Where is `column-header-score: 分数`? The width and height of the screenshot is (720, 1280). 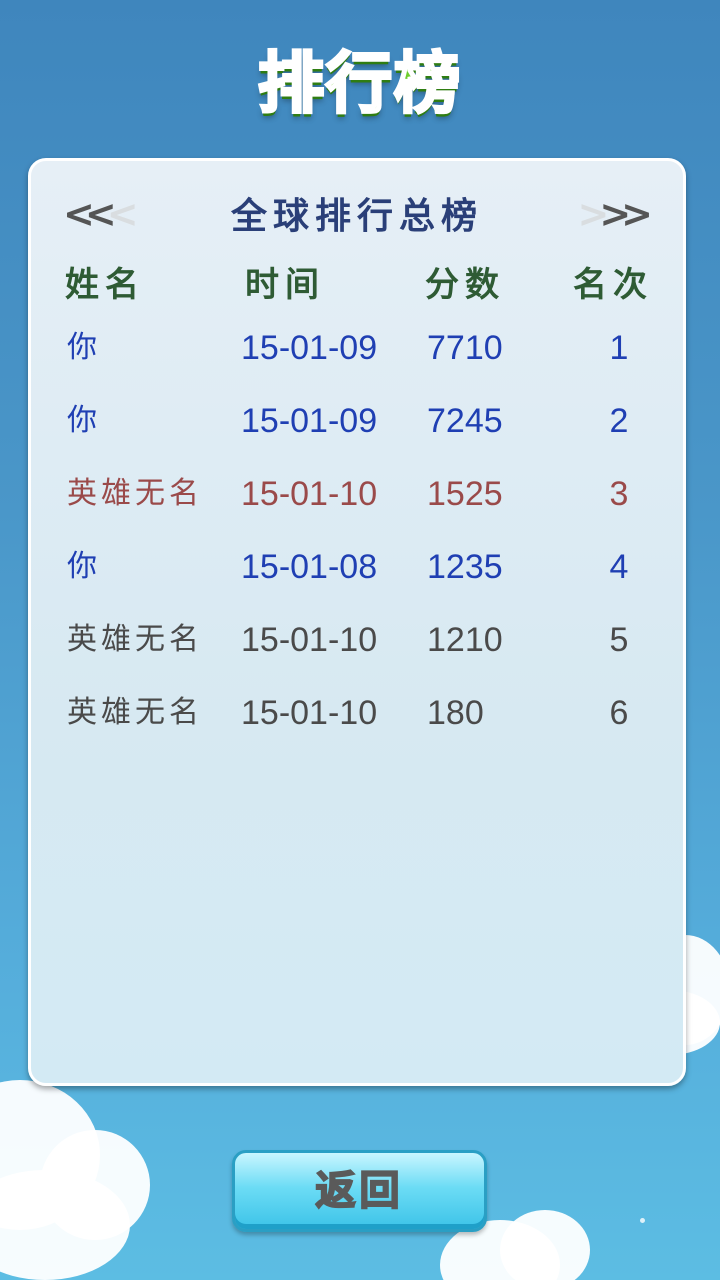
column-header-score: 分数 is located at coordinates (465, 285).